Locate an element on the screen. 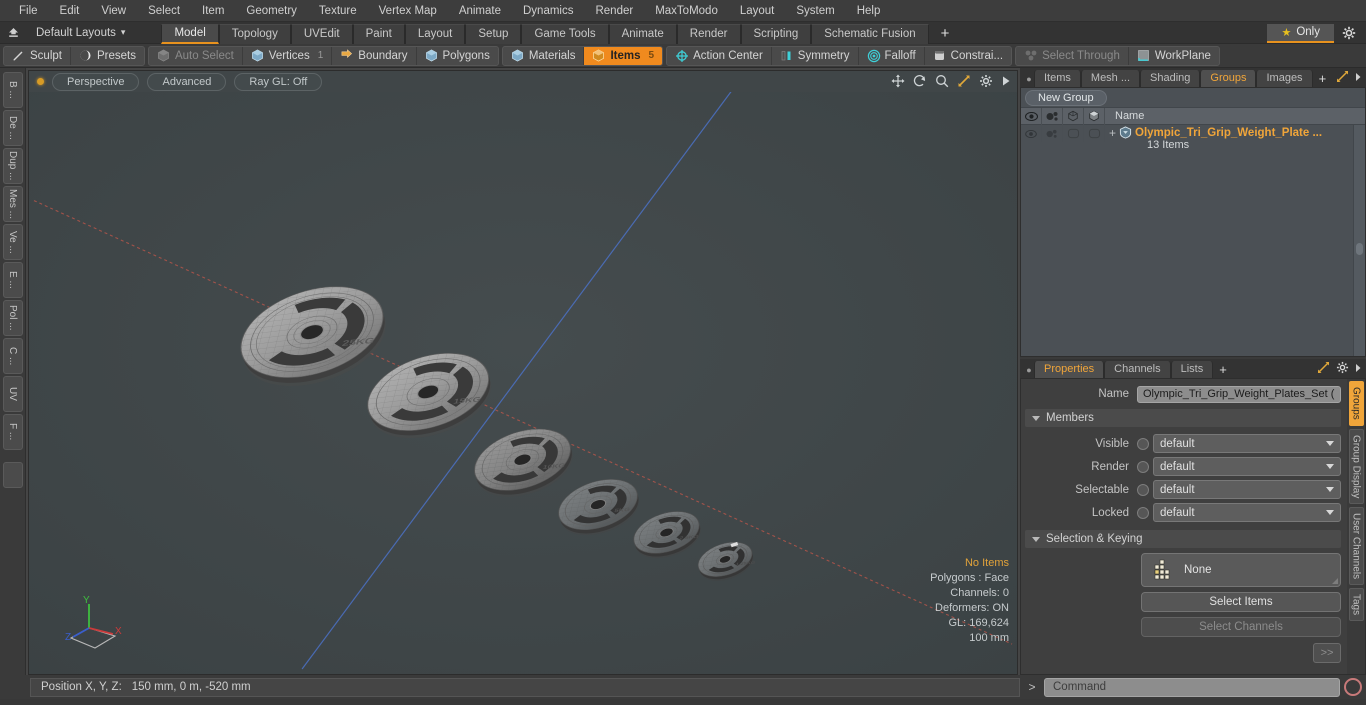 The width and height of the screenshot is (1366, 705). menu-item-dynamics: Dynamics is located at coordinates (548, 11).